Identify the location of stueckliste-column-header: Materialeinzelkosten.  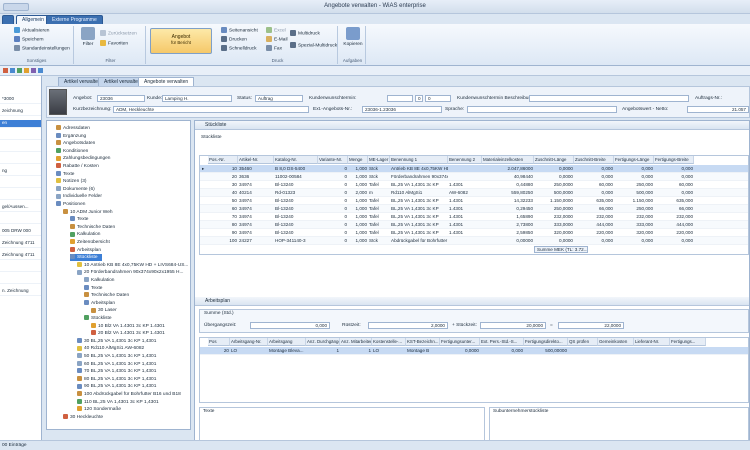
(508, 160).